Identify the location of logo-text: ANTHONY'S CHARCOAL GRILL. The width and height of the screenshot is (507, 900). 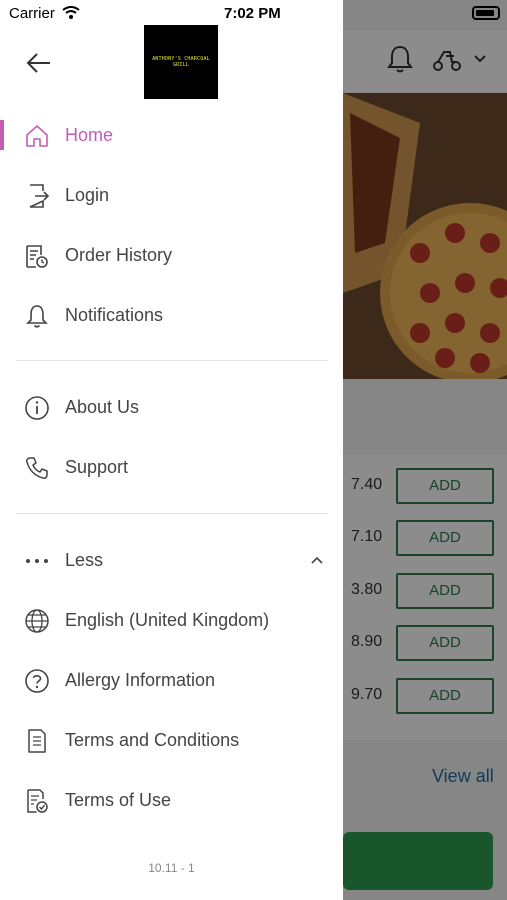
(181, 62).